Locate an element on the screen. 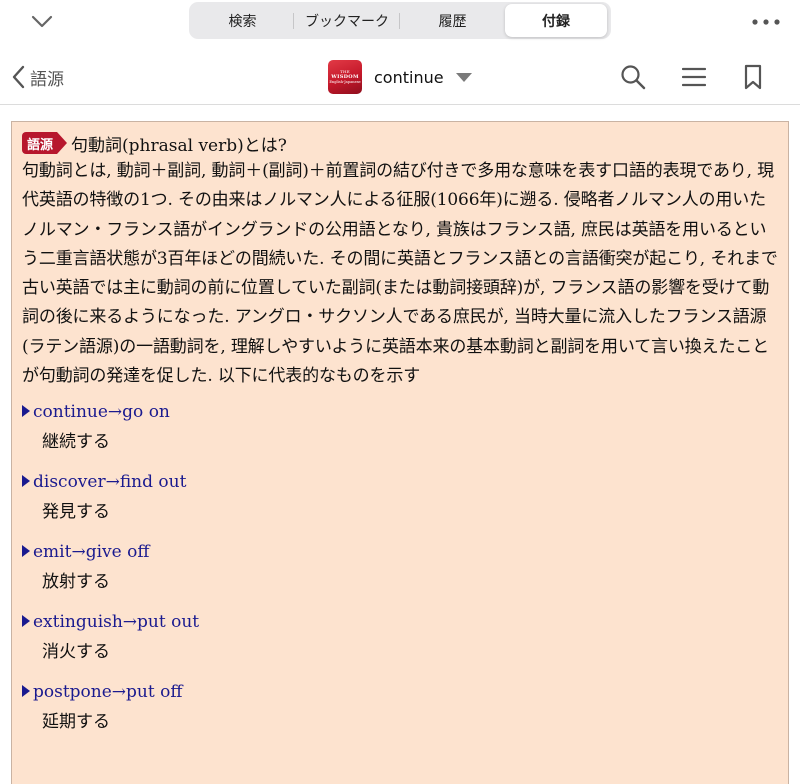 The height and width of the screenshot is (784, 800). search-button is located at coordinates (633, 77).